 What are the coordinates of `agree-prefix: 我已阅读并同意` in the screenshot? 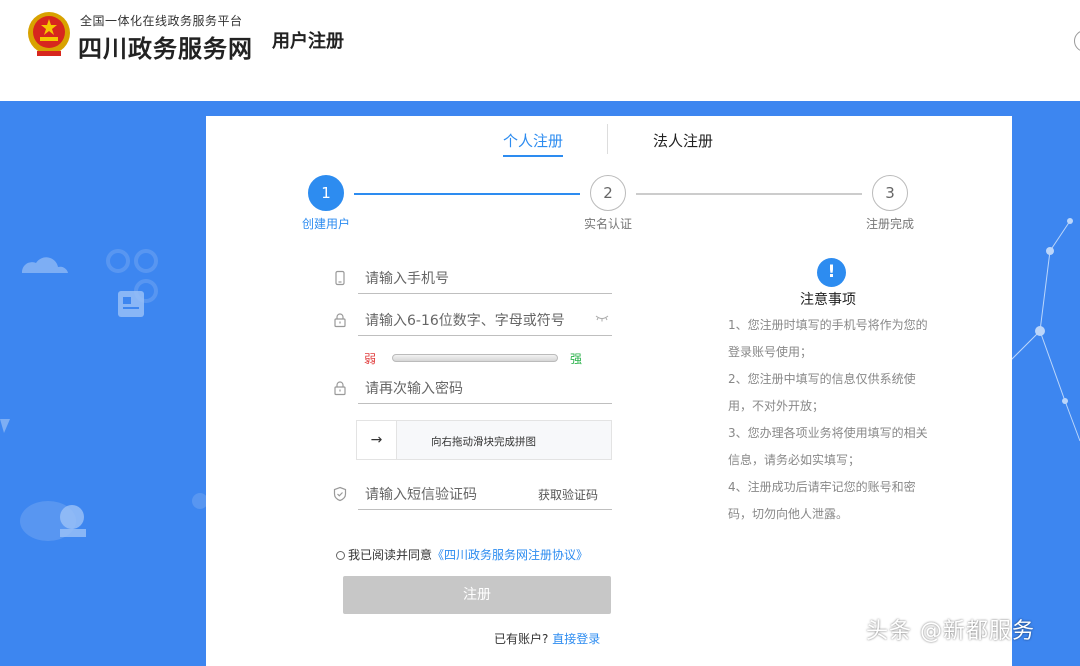 It's located at (390, 555).